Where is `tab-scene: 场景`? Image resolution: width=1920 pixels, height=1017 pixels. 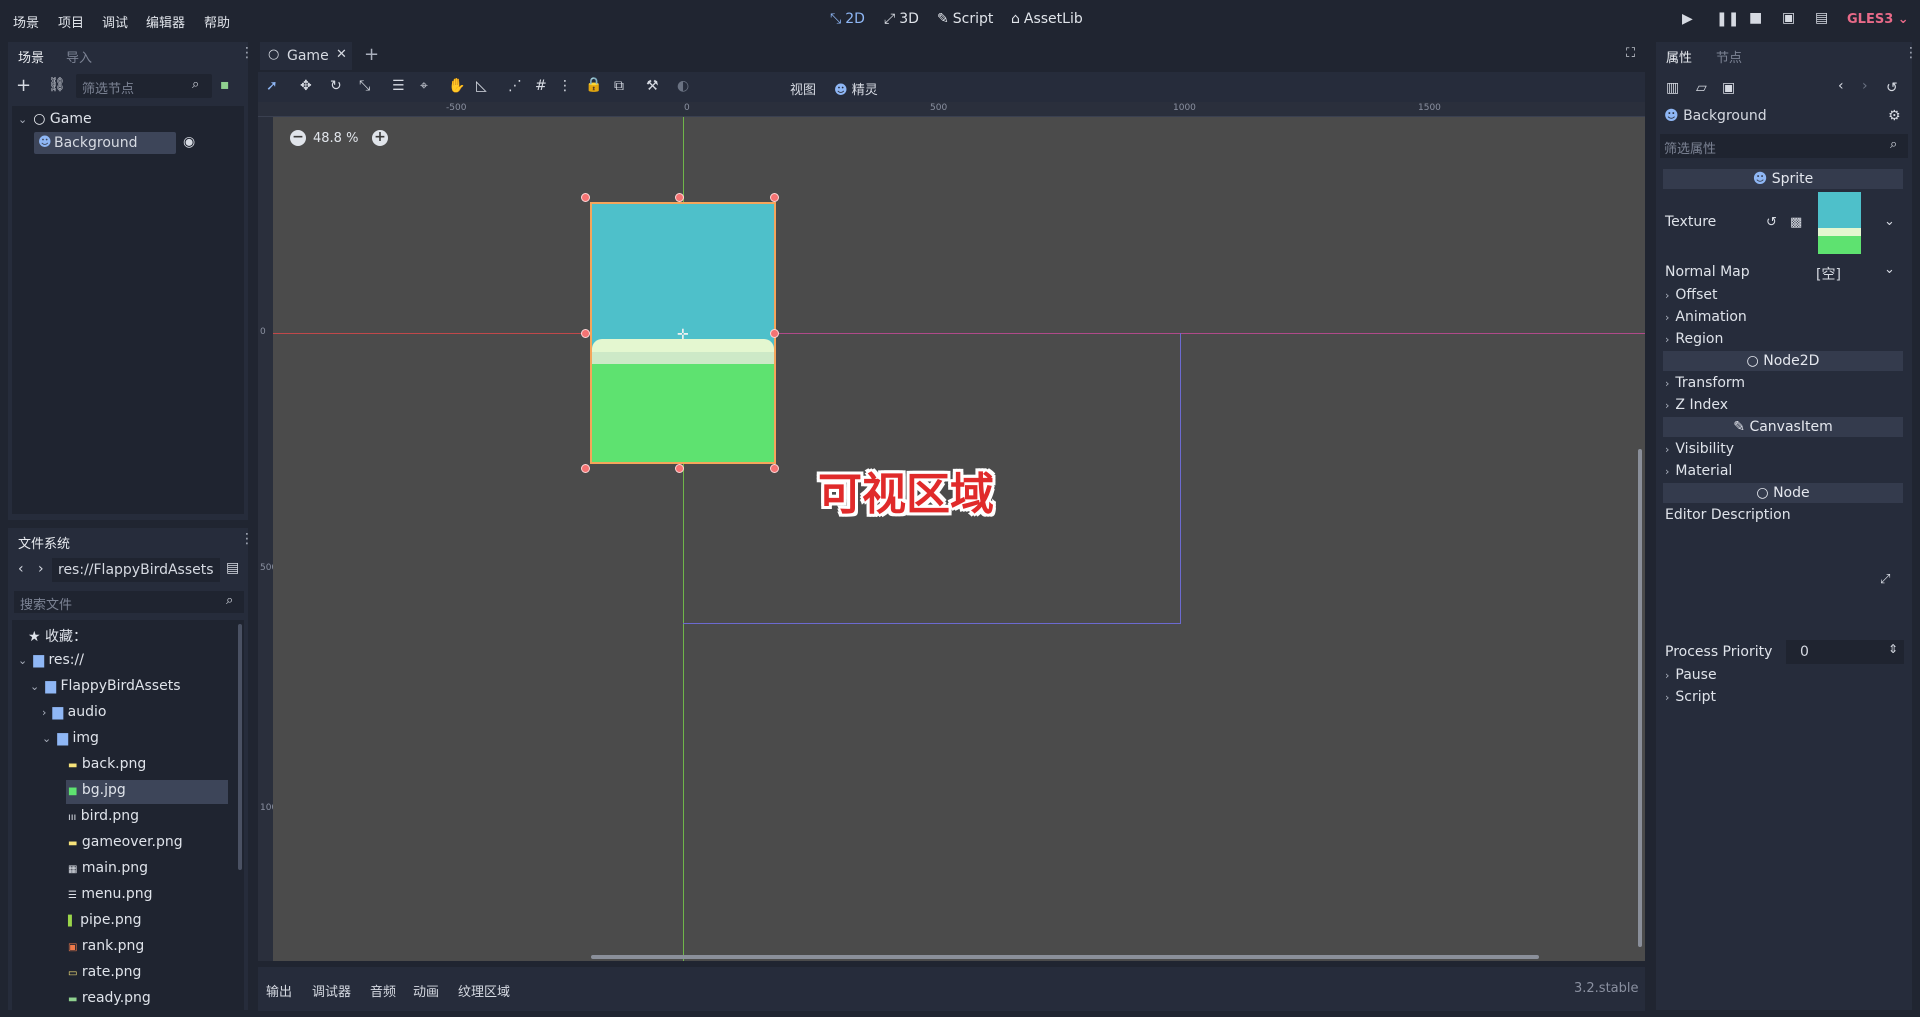
tab-scene: 场景 is located at coordinates (31, 55).